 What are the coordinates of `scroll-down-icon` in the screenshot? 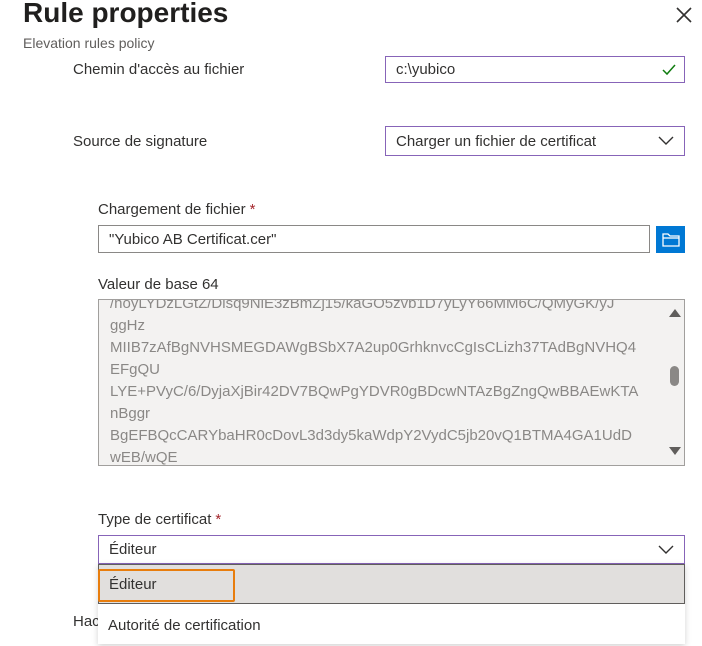 It's located at (675, 451).